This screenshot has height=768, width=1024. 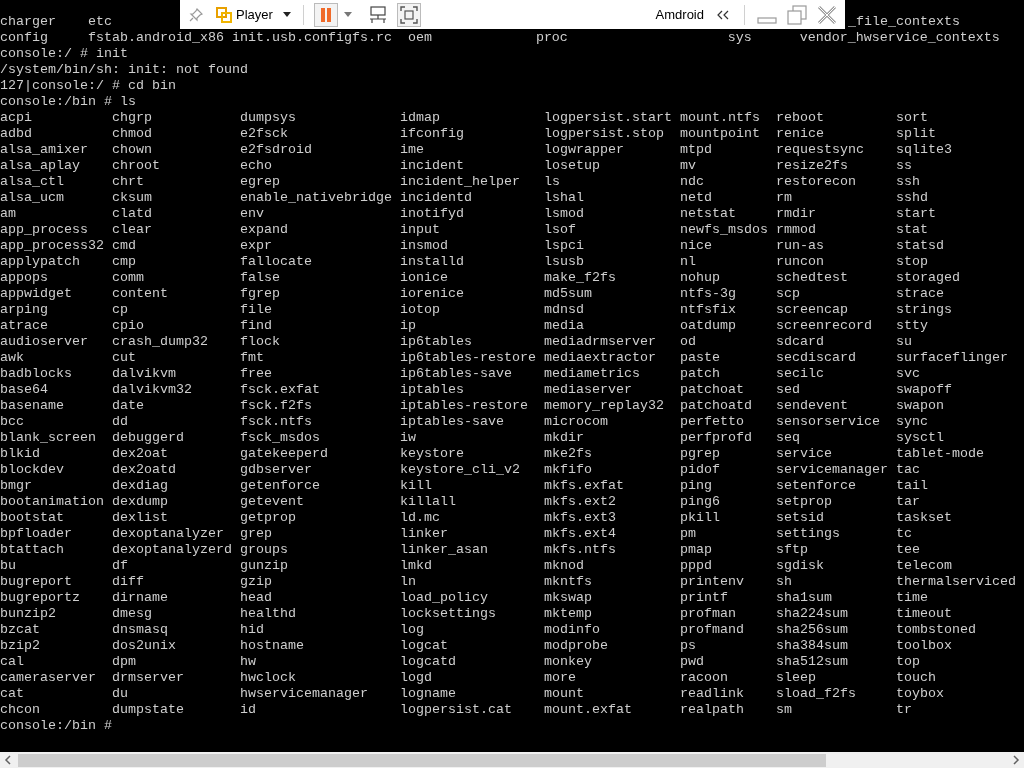 I want to click on file-name: ip6tables-save, so click(x=456, y=374).